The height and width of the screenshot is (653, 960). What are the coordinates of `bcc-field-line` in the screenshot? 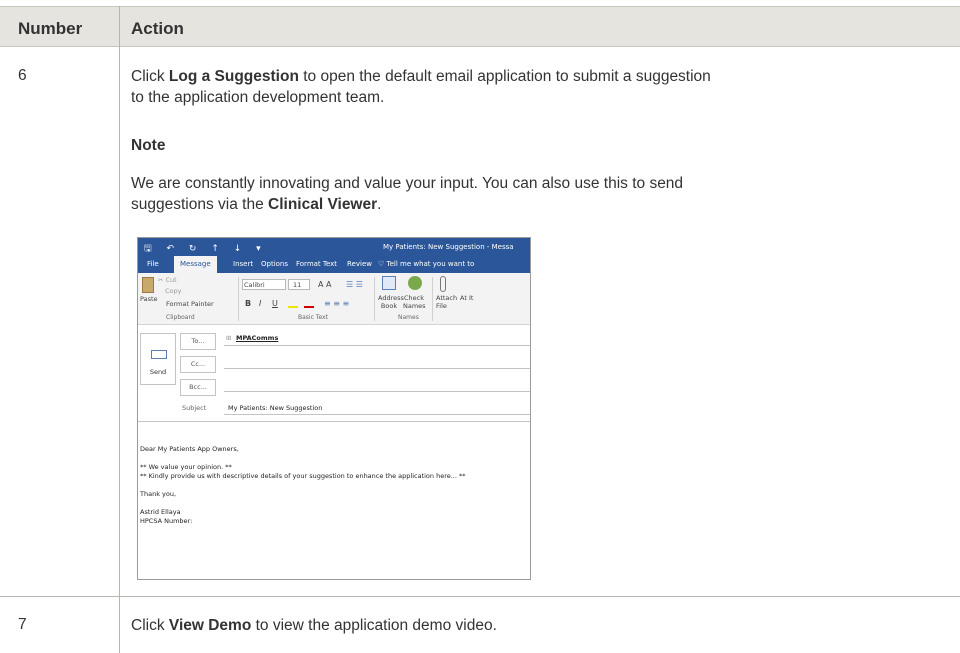 It's located at (377, 391).